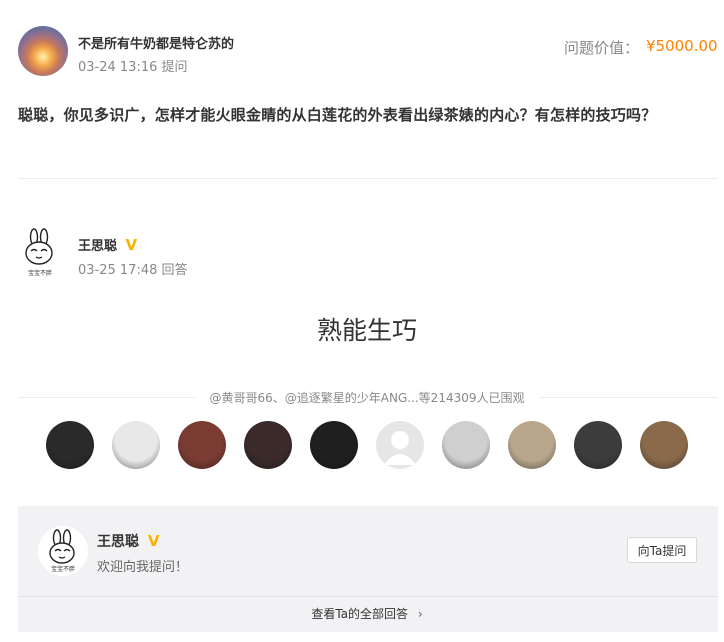 The width and height of the screenshot is (724, 642). I want to click on answerer-name: 王思聪 V, so click(107, 244).